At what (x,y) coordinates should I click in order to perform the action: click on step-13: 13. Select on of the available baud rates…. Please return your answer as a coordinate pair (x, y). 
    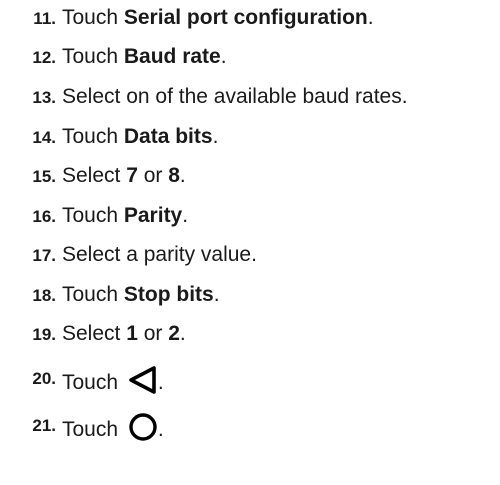
    Looking at the image, I should click on (220, 97).